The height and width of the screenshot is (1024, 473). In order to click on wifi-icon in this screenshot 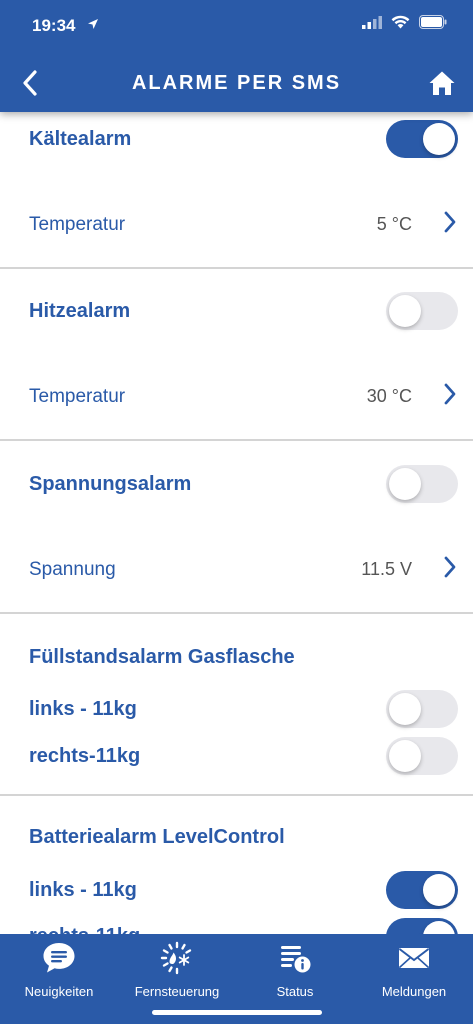, I will do `click(400, 22)`.